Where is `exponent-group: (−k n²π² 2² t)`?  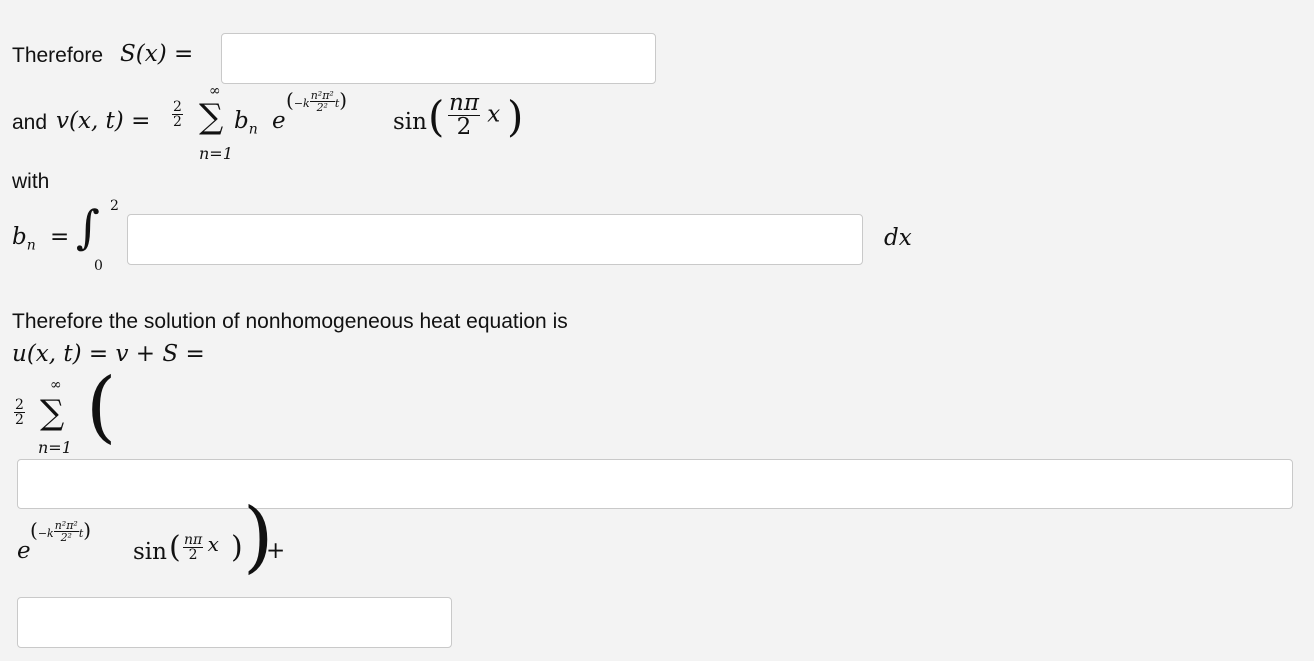 exponent-group: (−k n²π² 2² t) is located at coordinates (317, 101).